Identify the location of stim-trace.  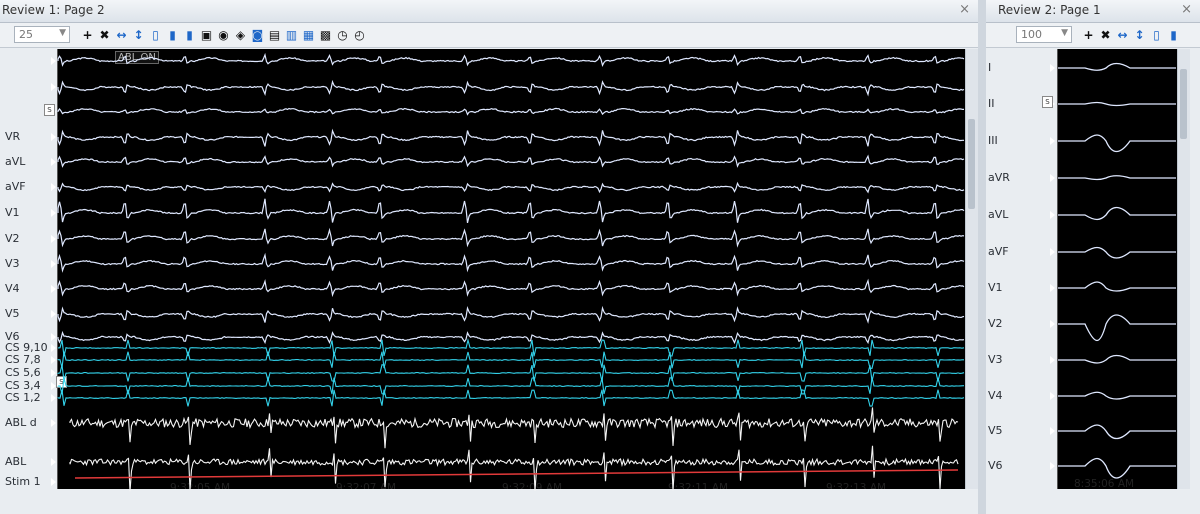
(516, 474).